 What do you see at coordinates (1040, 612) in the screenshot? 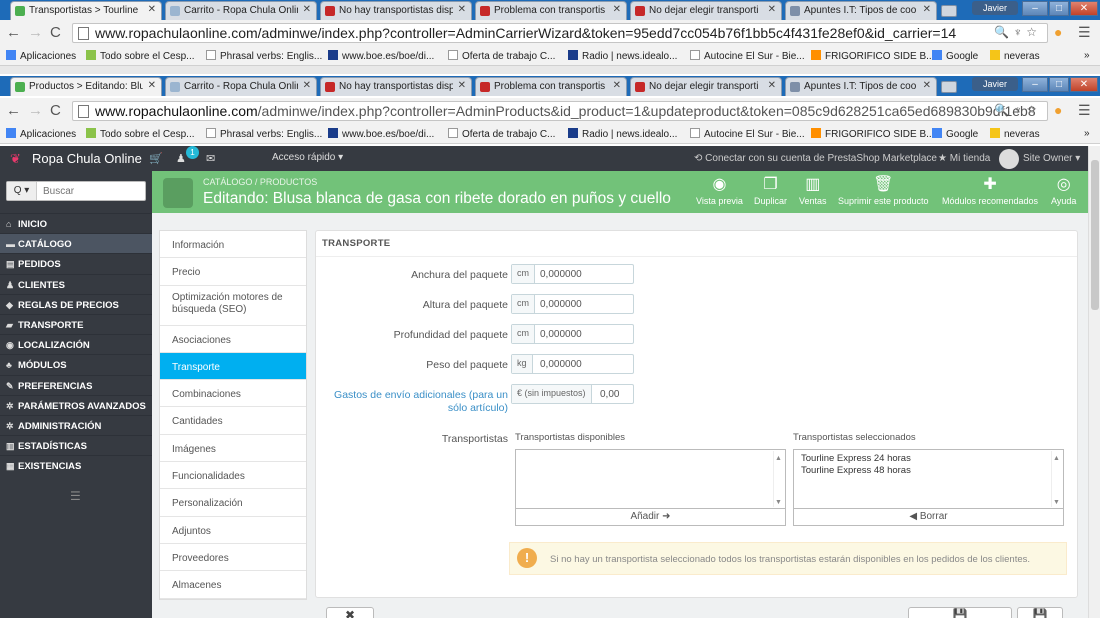
I see `save-button: 💾` at bounding box center [1040, 612].